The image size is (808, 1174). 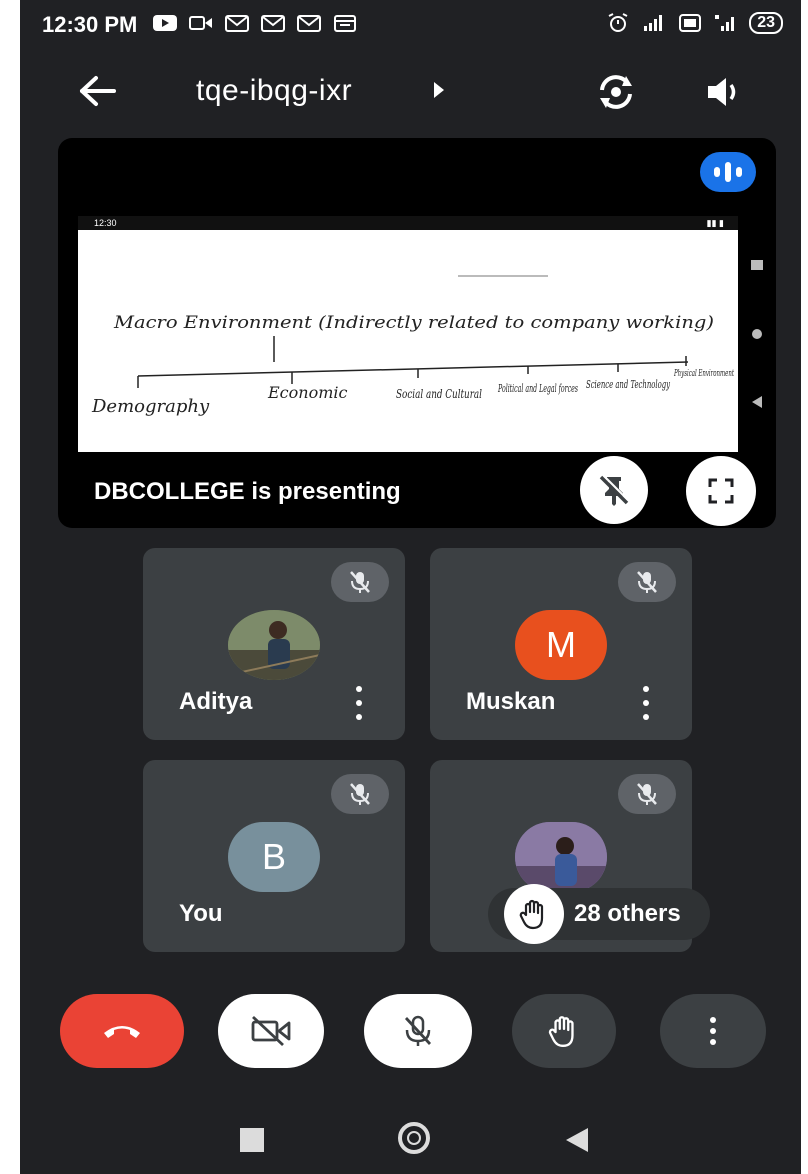 I want to click on avatar-initial: B, so click(x=274, y=857).